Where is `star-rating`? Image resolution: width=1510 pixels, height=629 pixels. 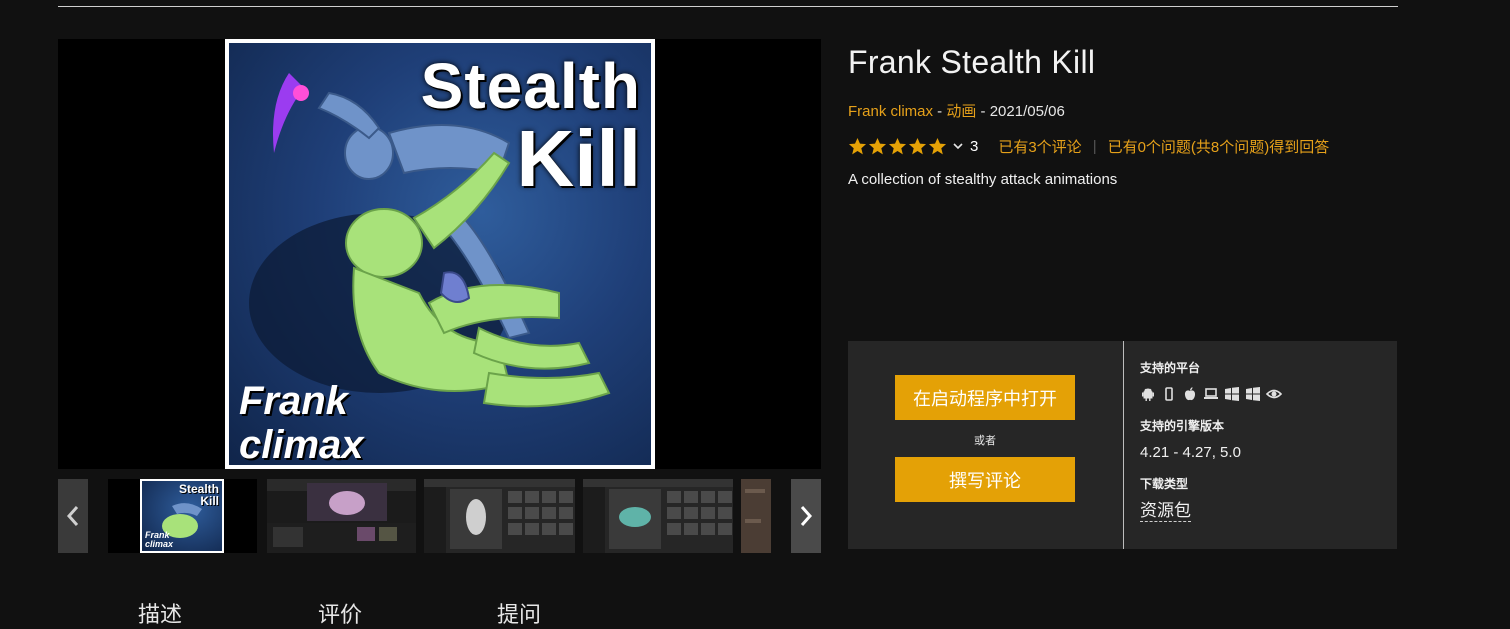 star-rating is located at coordinates (897, 146).